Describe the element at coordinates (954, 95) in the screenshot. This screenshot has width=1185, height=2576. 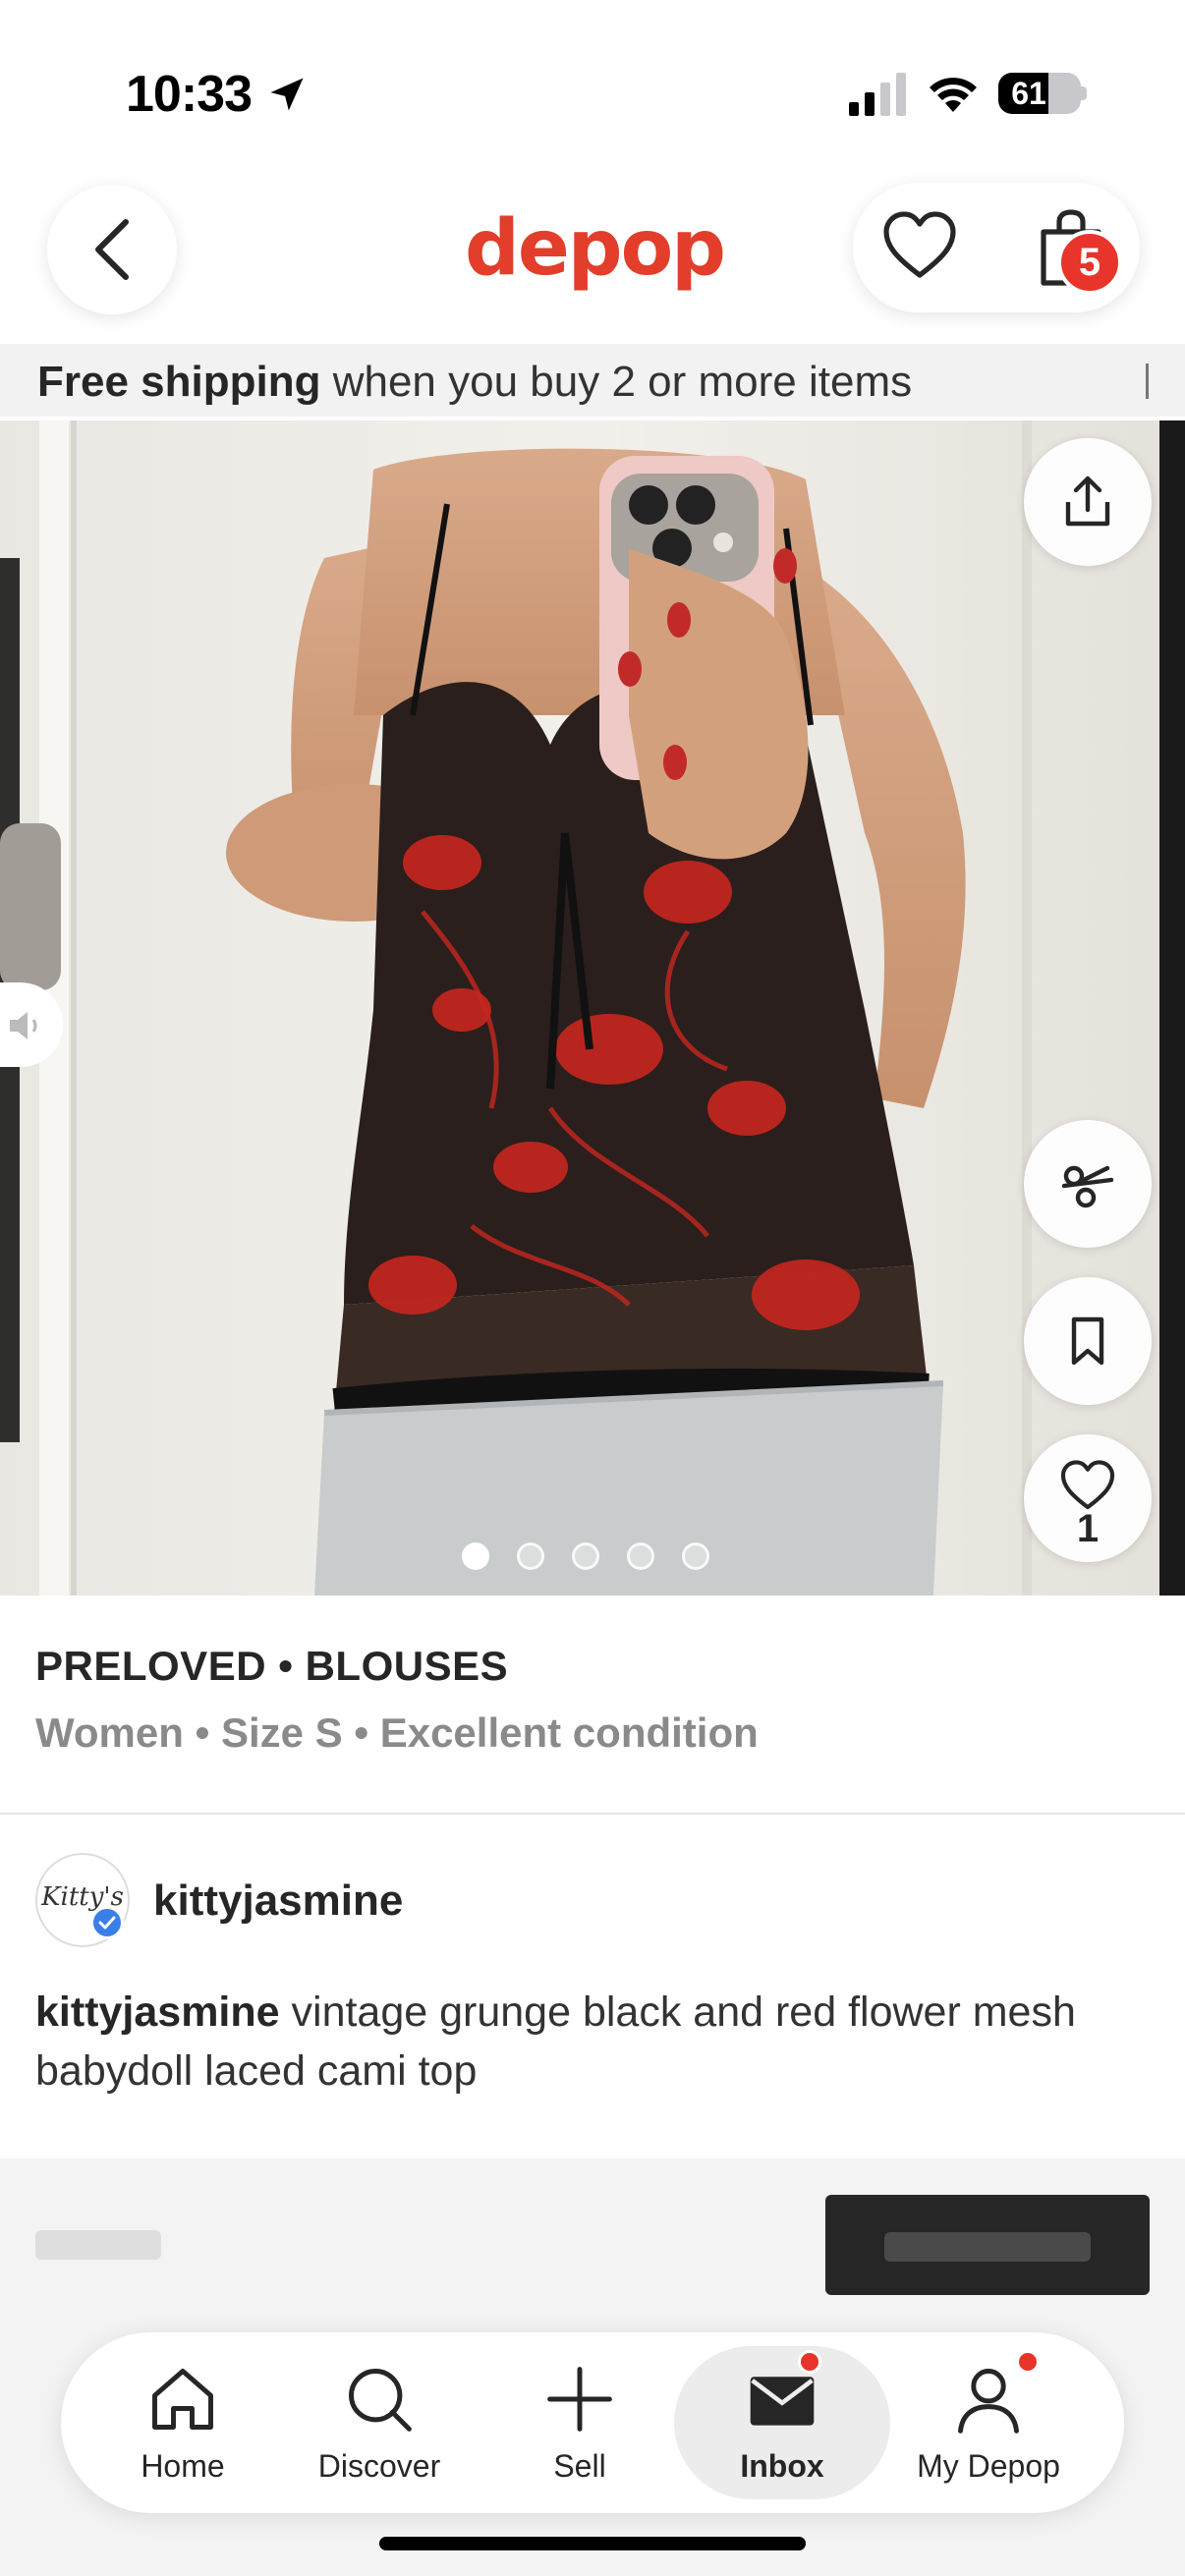
I see `wifi-icon` at that location.